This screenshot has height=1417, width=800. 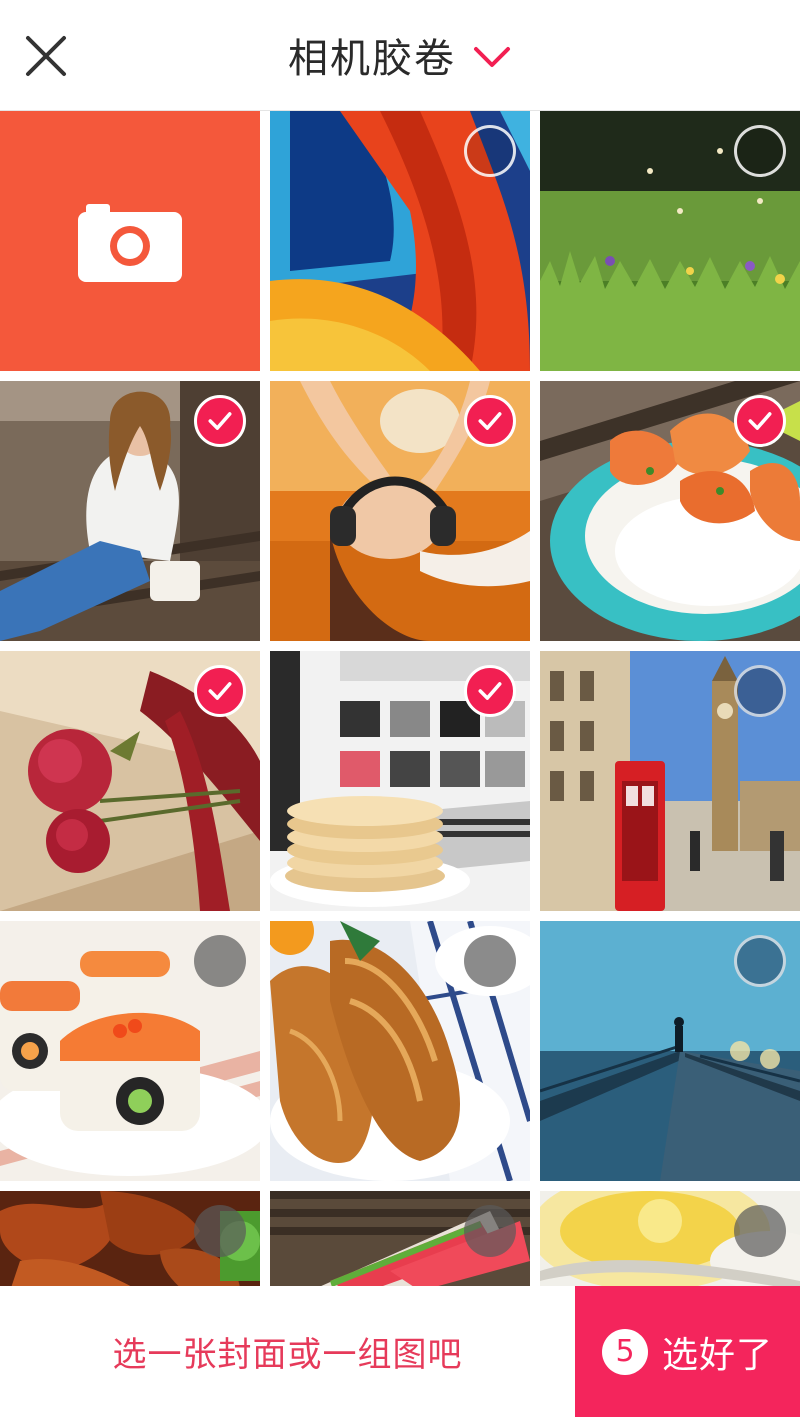 I want to click on camera-icon, so click(x=130, y=243).